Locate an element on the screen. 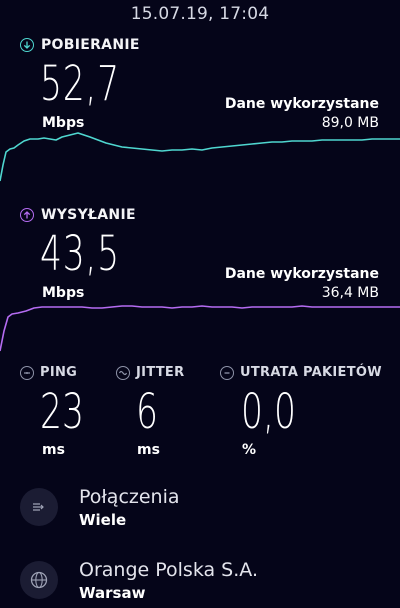 The height and width of the screenshot is (608, 400). provider-name: Orange Polska S.A. is located at coordinates (168, 570).